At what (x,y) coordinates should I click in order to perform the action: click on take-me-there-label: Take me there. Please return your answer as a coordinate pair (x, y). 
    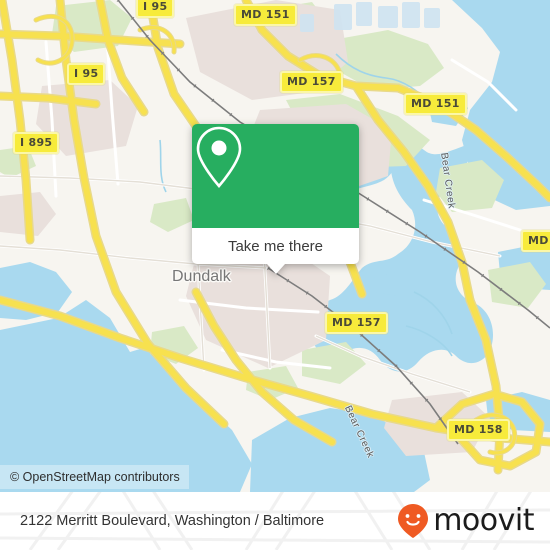
    Looking at the image, I should click on (275, 246).